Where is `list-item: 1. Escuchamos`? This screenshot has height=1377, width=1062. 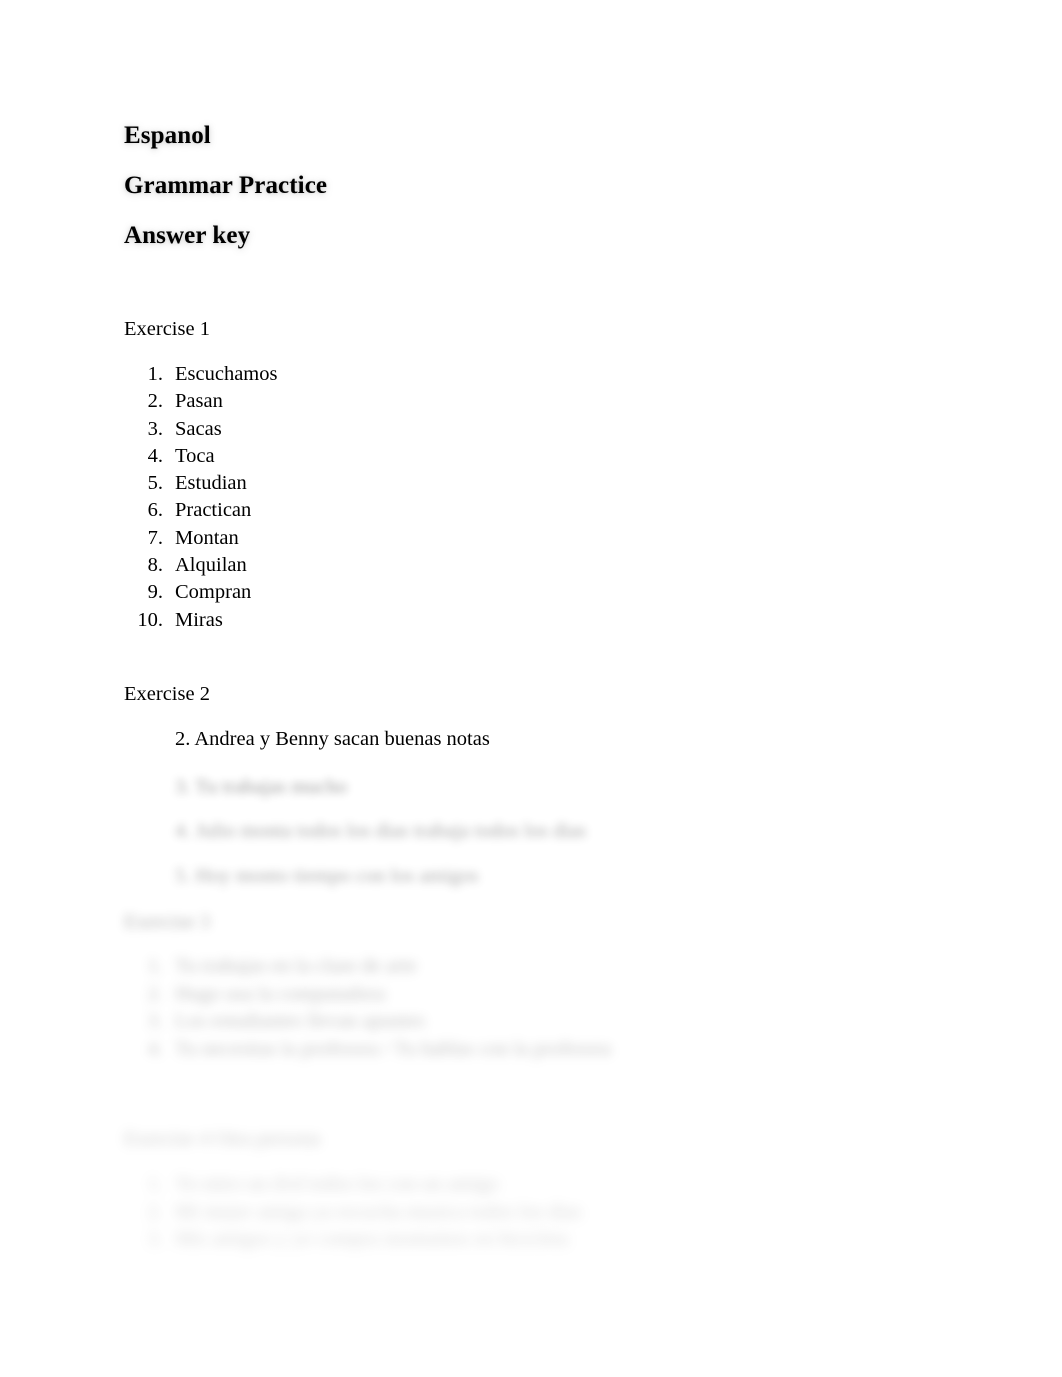
list-item: 1. Escuchamos is located at coordinates (201, 374).